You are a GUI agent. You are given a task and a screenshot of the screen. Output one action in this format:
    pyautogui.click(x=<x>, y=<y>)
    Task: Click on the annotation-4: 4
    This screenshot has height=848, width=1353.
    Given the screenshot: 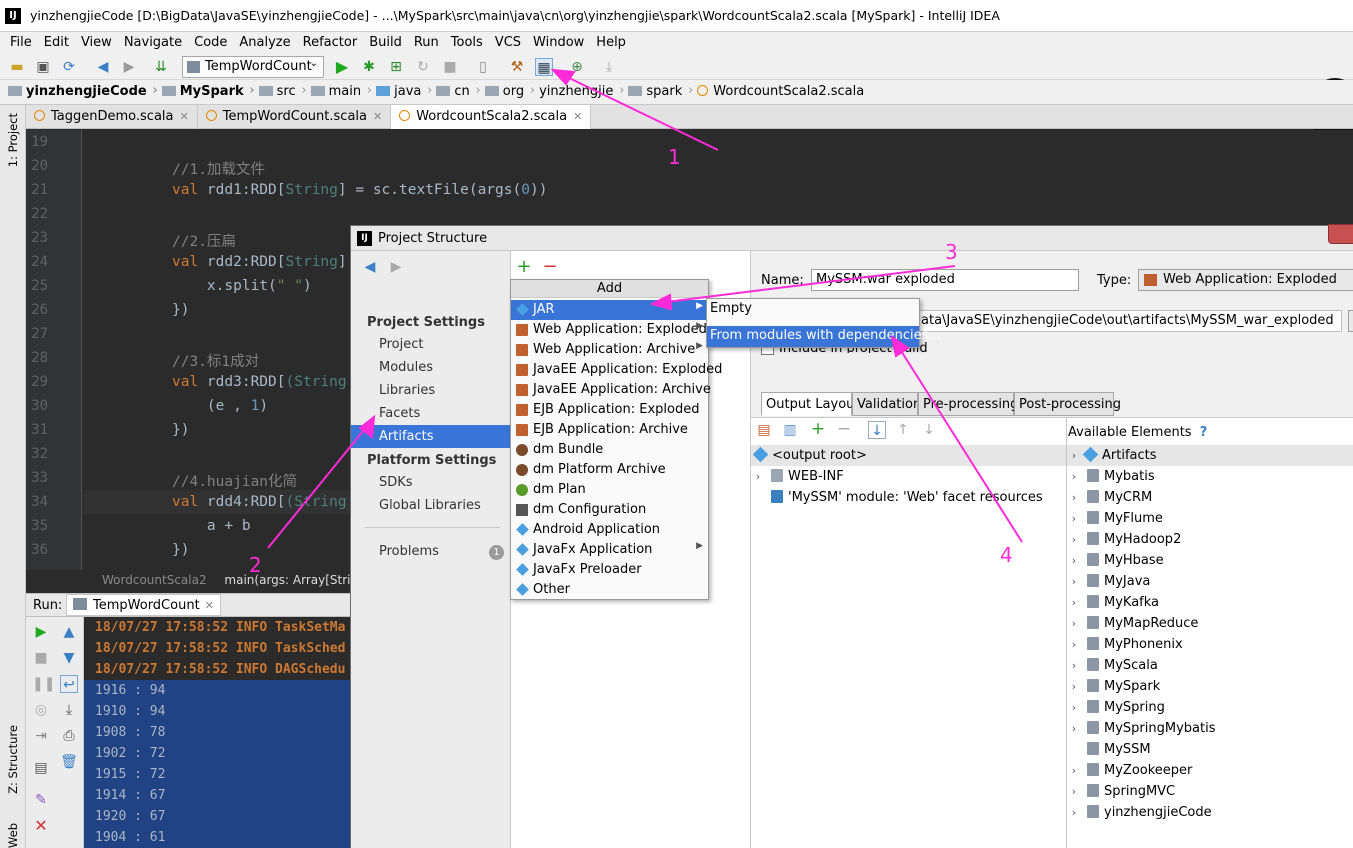 What is the action you would take?
    pyautogui.click(x=1006, y=555)
    